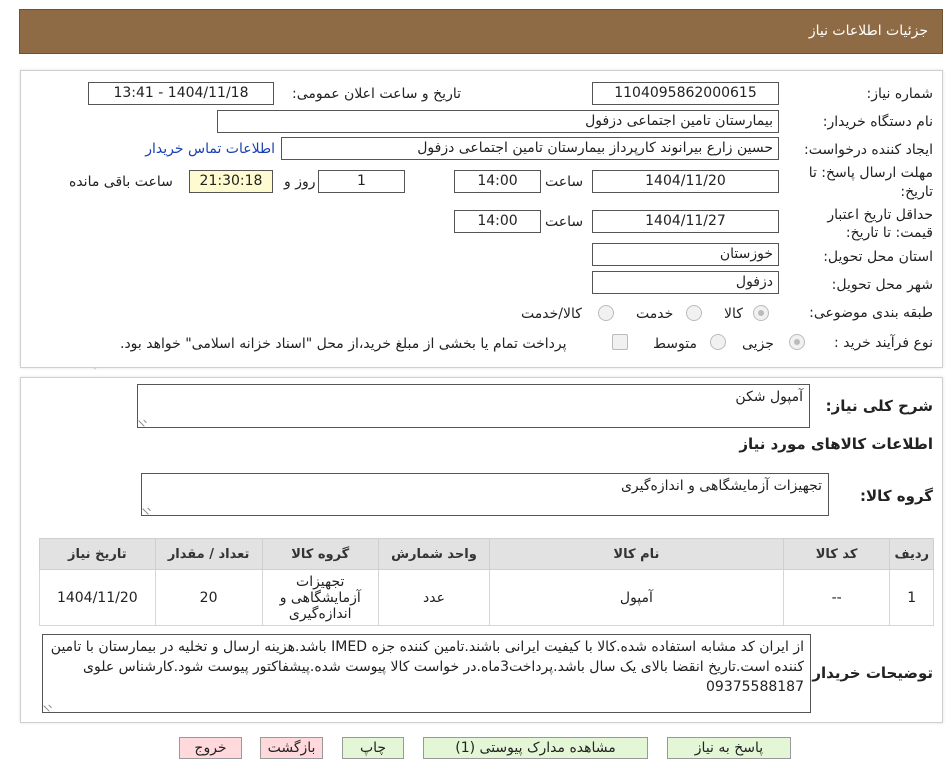 Image resolution: width=951 pixels, height=781 pixels. What do you see at coordinates (121, 182) in the screenshot?
I see `remaining-label: ساعت باقی مانده` at bounding box center [121, 182].